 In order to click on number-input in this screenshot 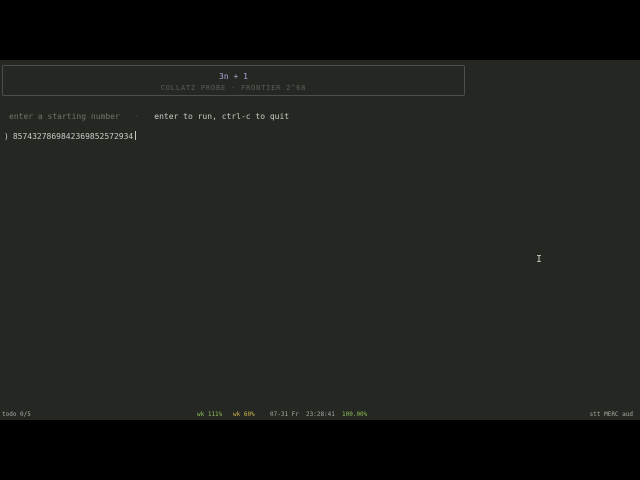, I will do `click(77, 137)`.